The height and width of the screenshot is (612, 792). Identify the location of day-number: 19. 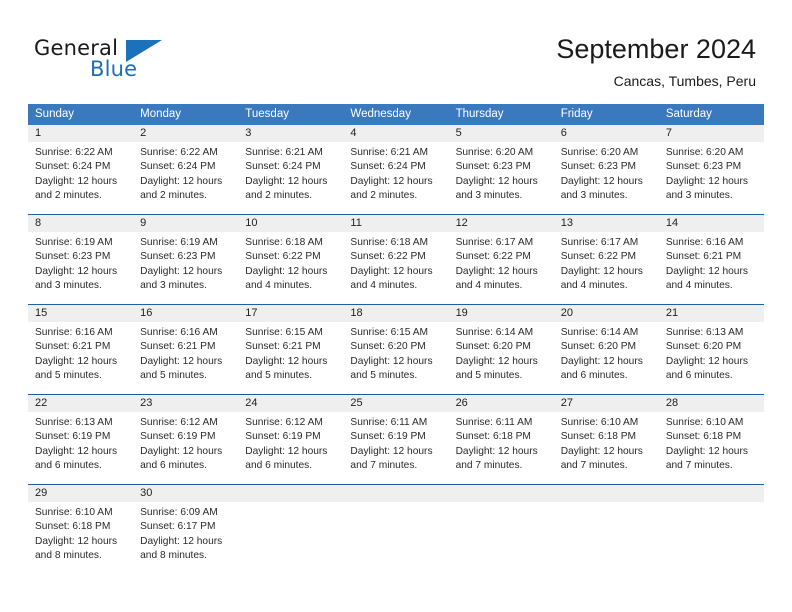
(501, 313).